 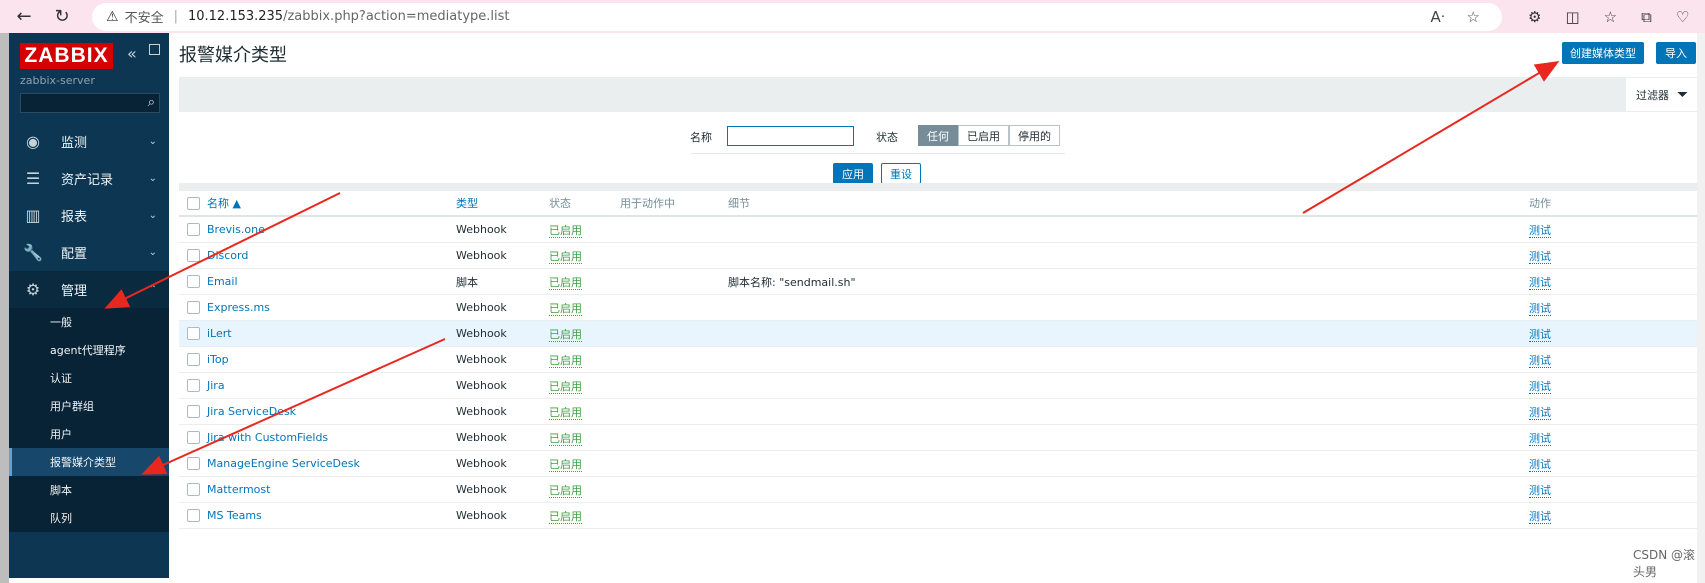 I want to click on collapse-sidebar-icon: «, so click(x=132, y=53).